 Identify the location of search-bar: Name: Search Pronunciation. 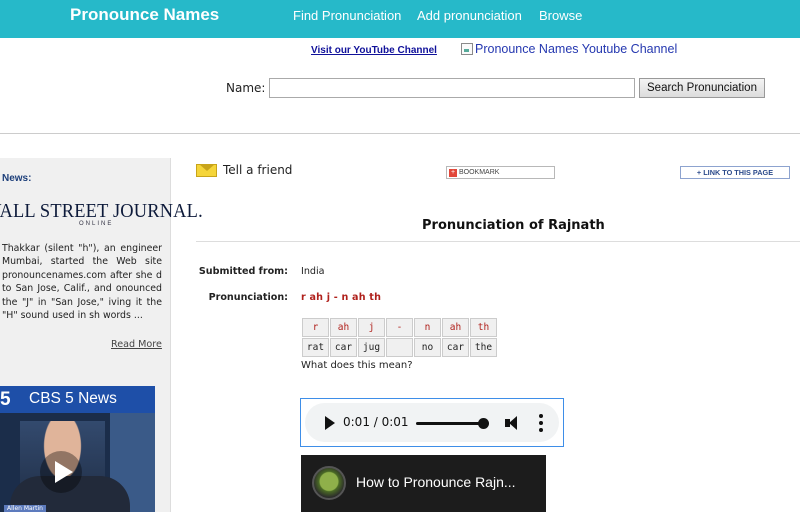
(400, 98).